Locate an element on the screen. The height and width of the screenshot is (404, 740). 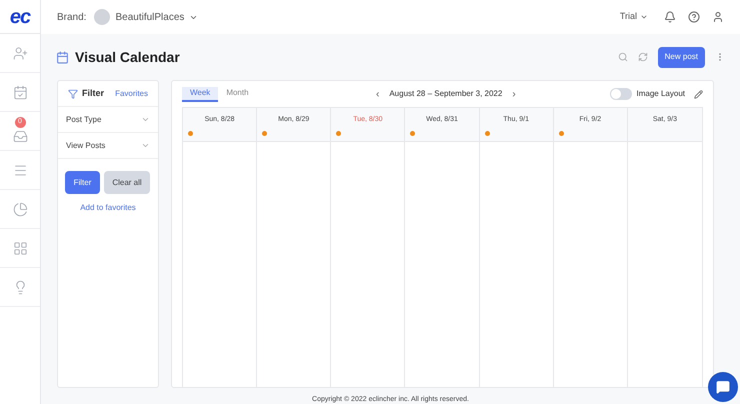
menu-icon is located at coordinates (20, 170).